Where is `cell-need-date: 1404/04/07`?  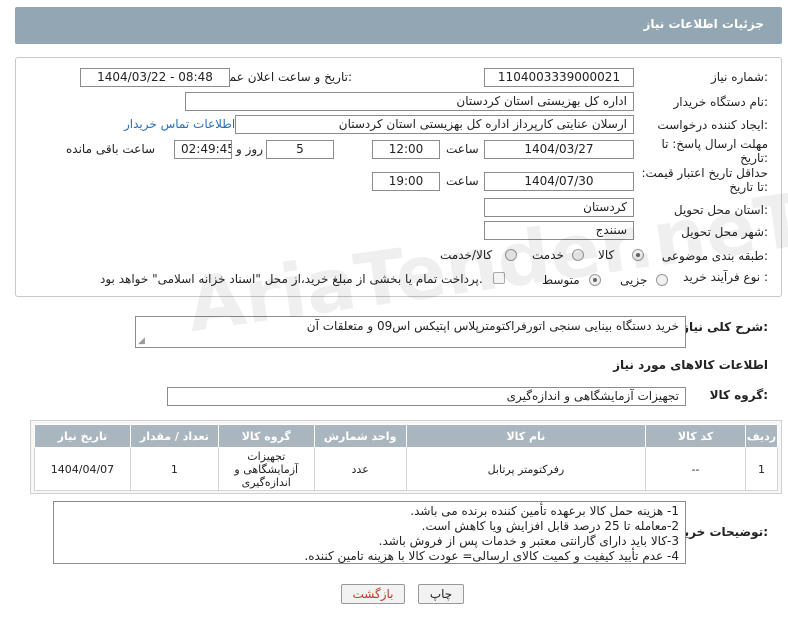
cell-need-date: 1404/04/07 is located at coordinates (82, 469).